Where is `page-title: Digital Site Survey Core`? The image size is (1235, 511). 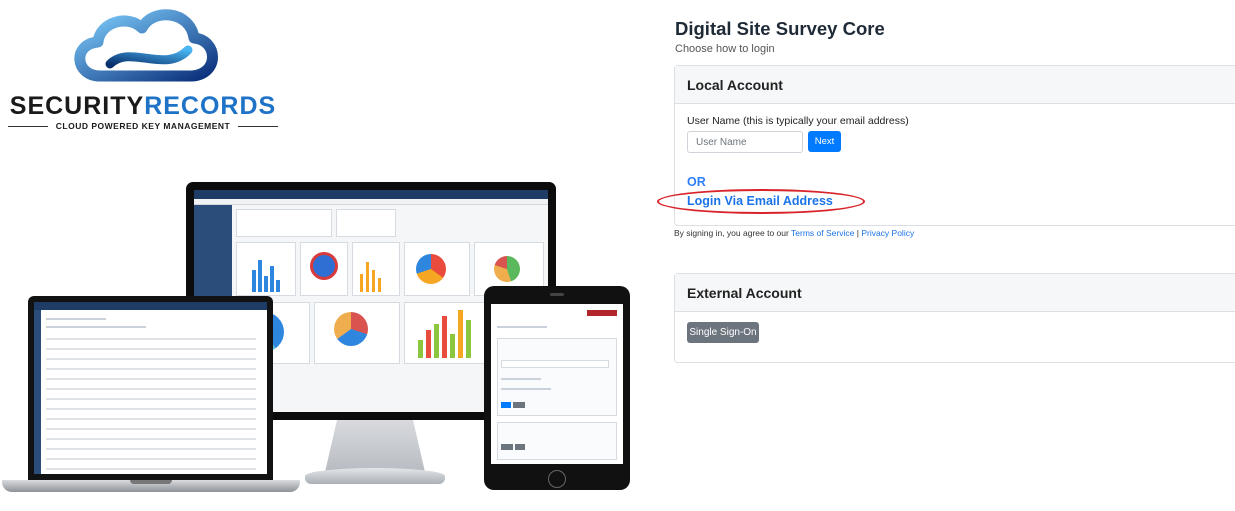
page-title: Digital Site Survey Core is located at coordinates (780, 28).